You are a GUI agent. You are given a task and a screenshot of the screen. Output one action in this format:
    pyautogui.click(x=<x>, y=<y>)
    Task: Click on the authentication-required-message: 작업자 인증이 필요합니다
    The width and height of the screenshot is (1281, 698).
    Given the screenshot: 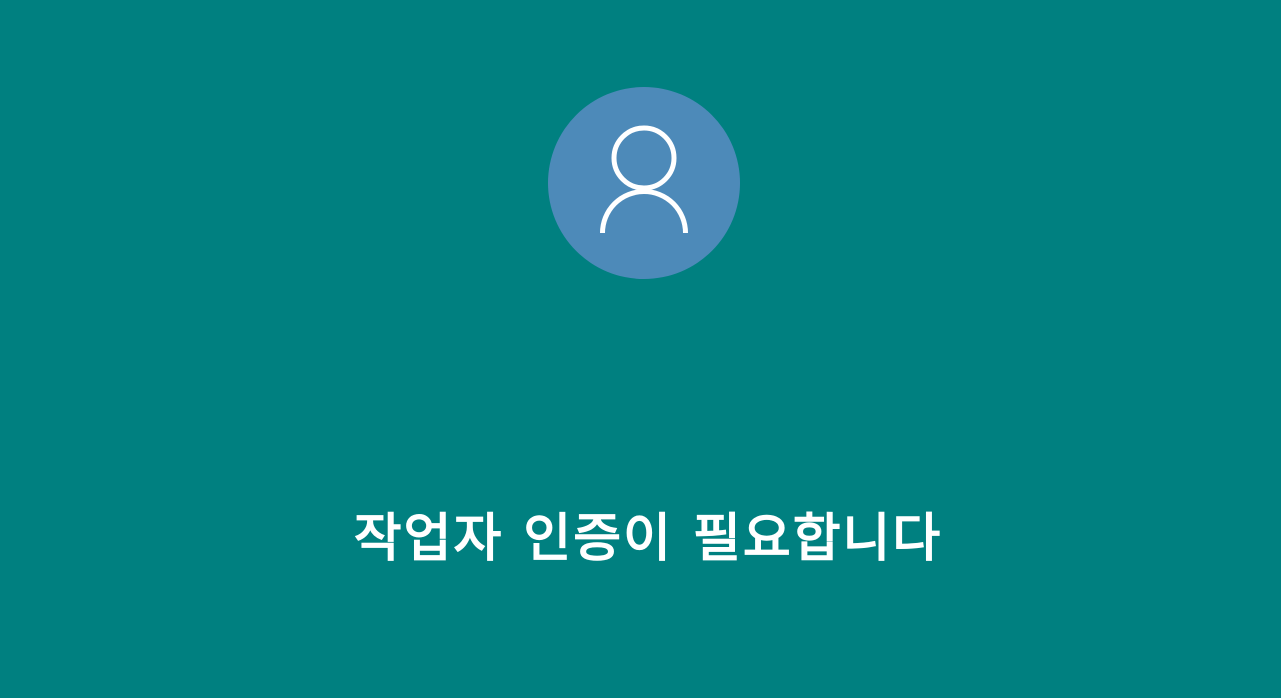 What is the action you would take?
    pyautogui.click(x=648, y=539)
    